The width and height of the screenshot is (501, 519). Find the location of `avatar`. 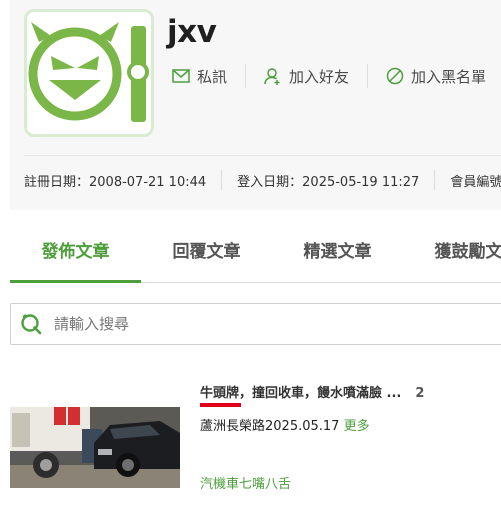

avatar is located at coordinates (89, 73).